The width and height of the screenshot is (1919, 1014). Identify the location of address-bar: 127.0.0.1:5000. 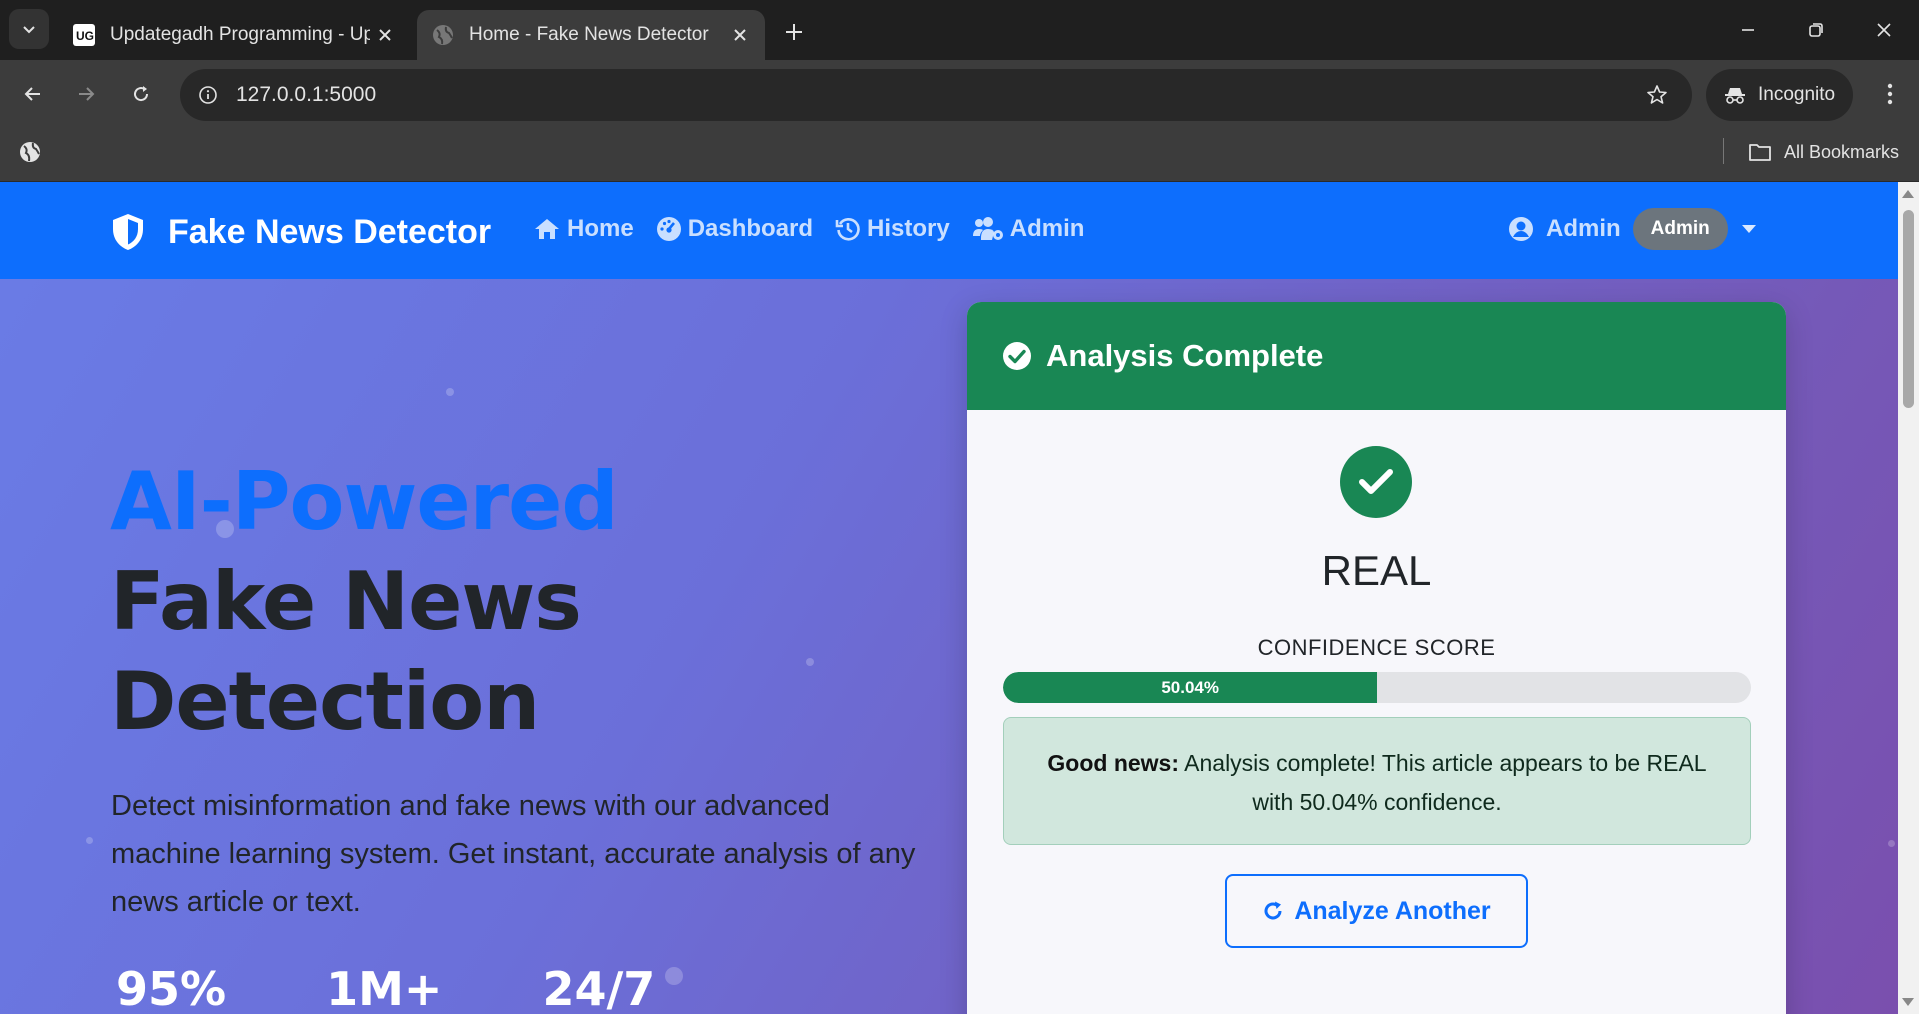
(936, 95).